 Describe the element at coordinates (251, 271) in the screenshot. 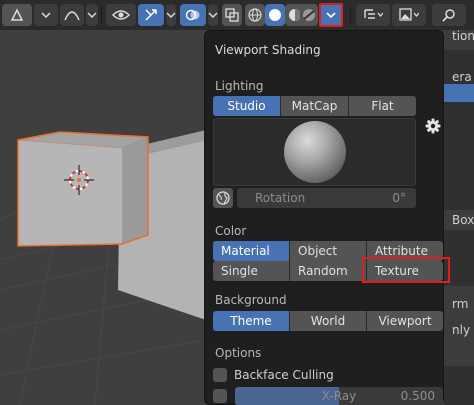

I see `color-single-option: Single` at that location.